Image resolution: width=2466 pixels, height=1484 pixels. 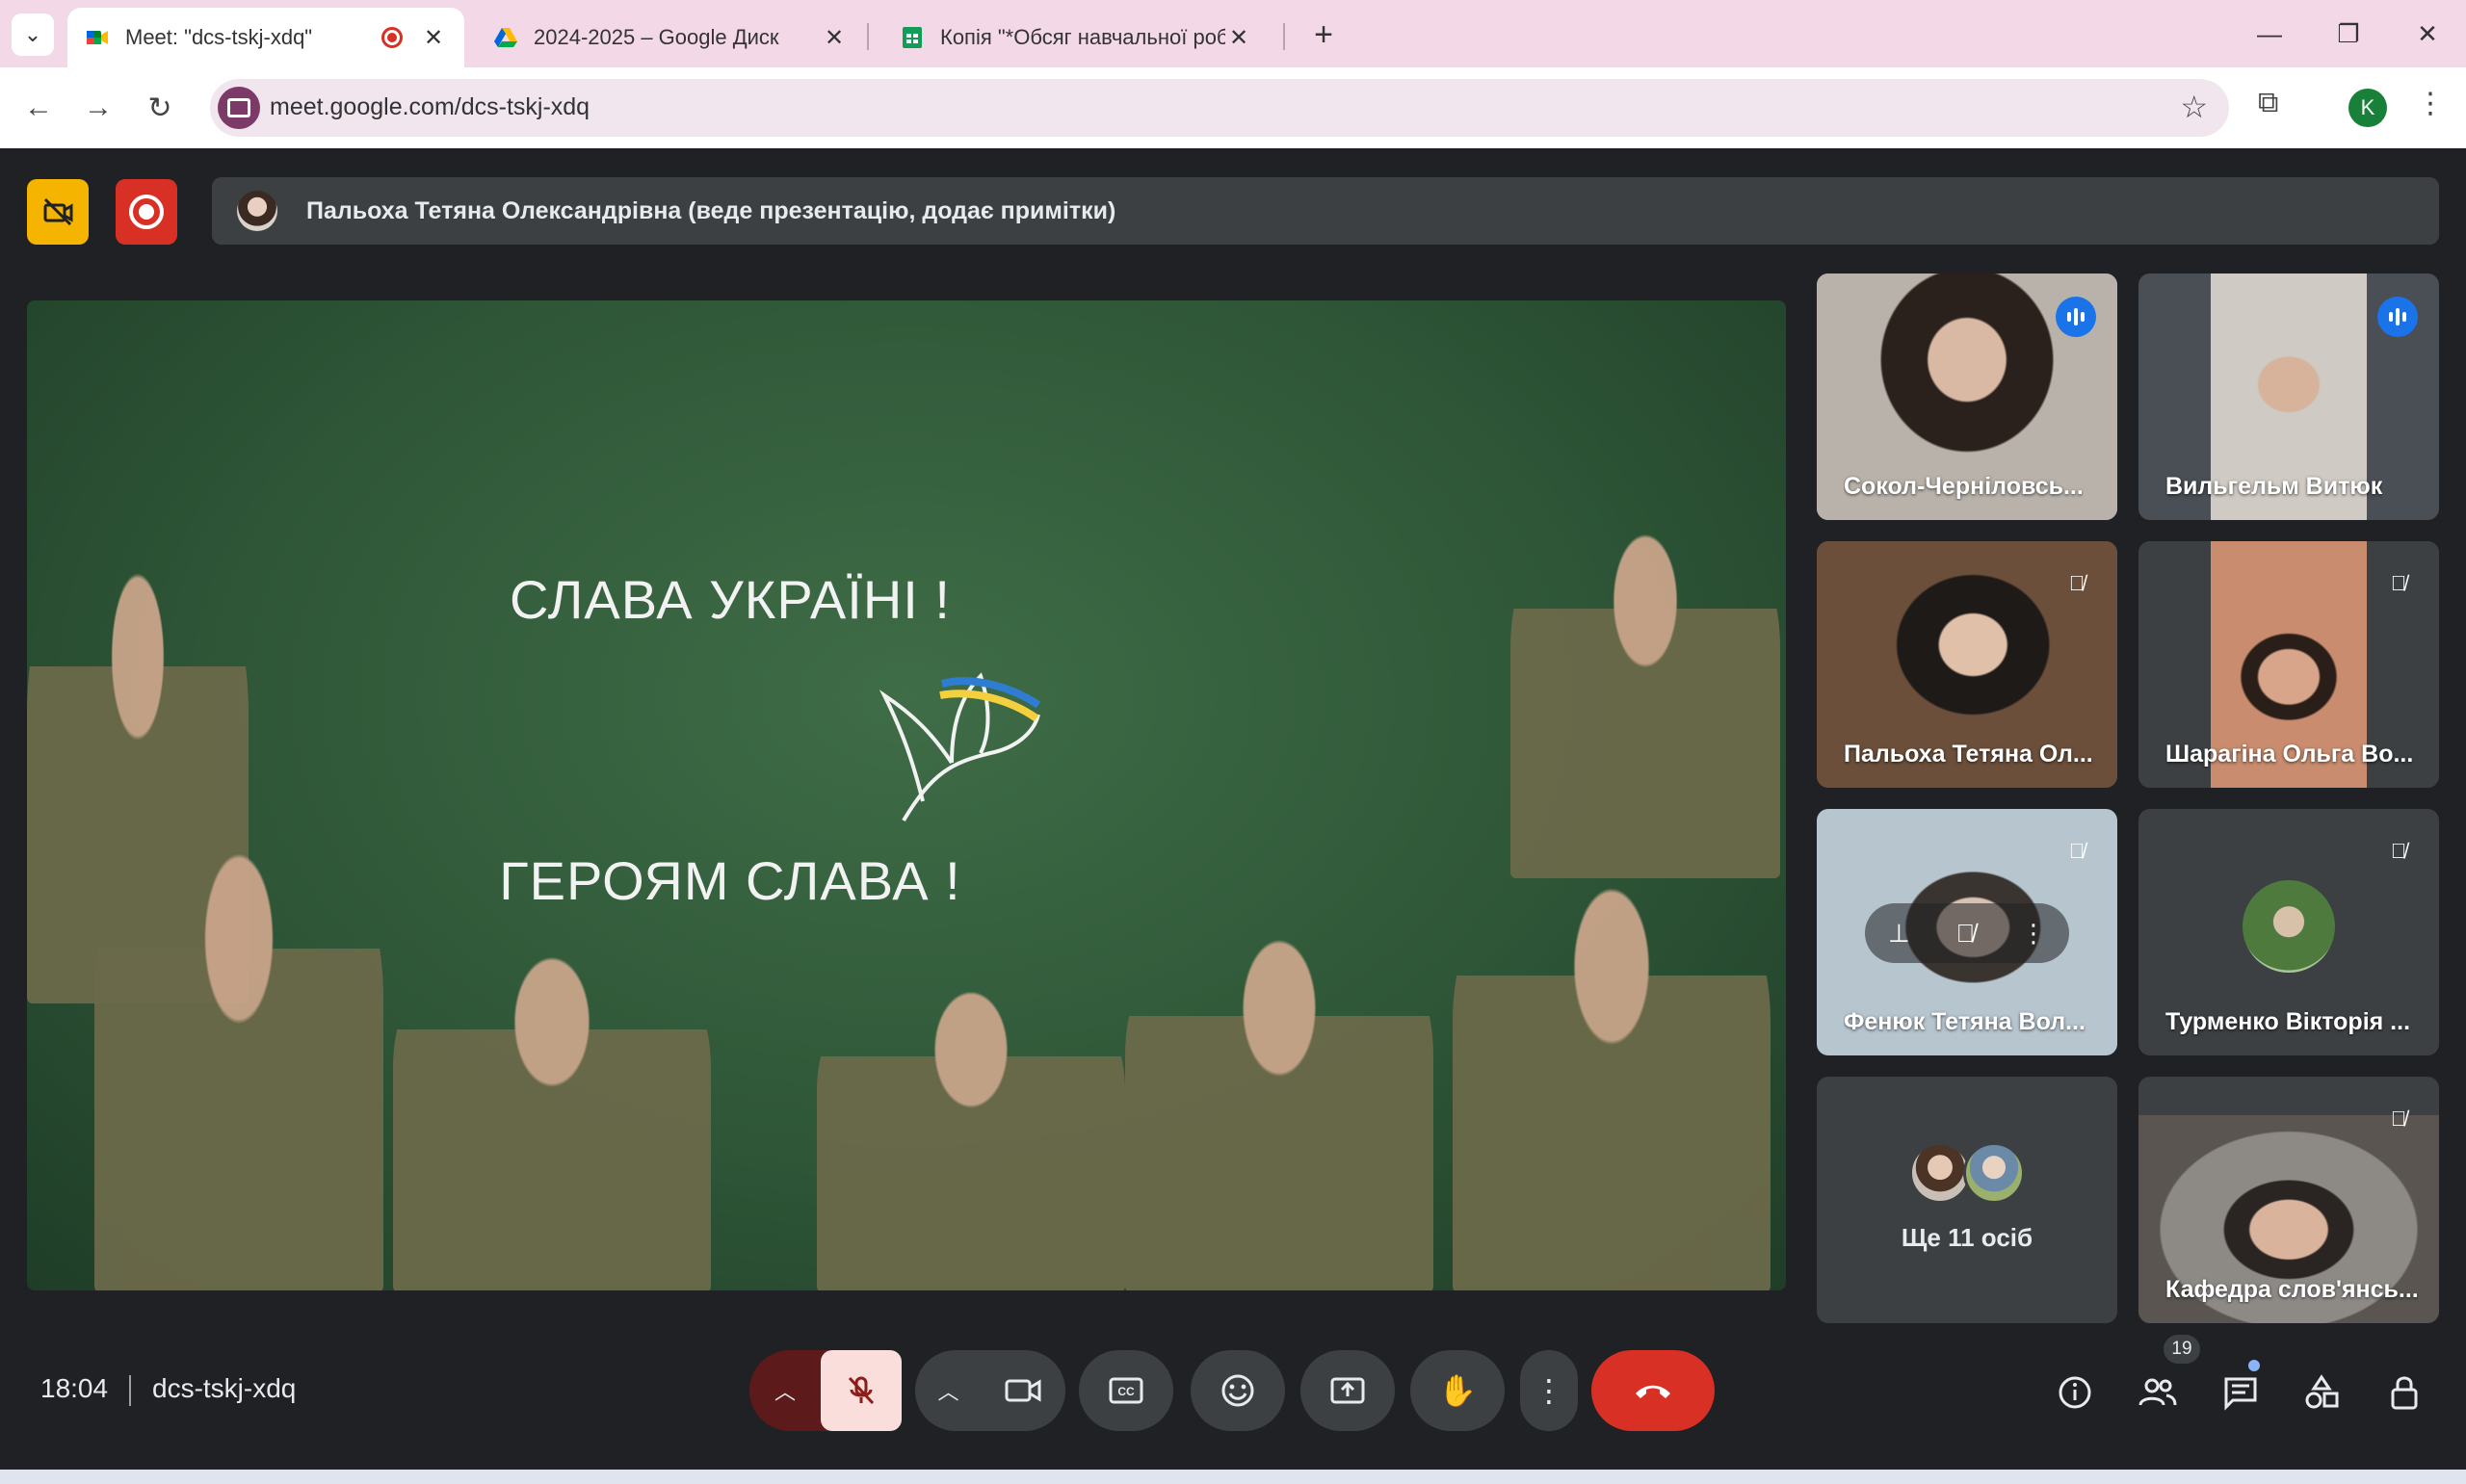 What do you see at coordinates (430, 106) in the screenshot?
I see `url-text: meet.google.com/dcs-tskj-xdq` at bounding box center [430, 106].